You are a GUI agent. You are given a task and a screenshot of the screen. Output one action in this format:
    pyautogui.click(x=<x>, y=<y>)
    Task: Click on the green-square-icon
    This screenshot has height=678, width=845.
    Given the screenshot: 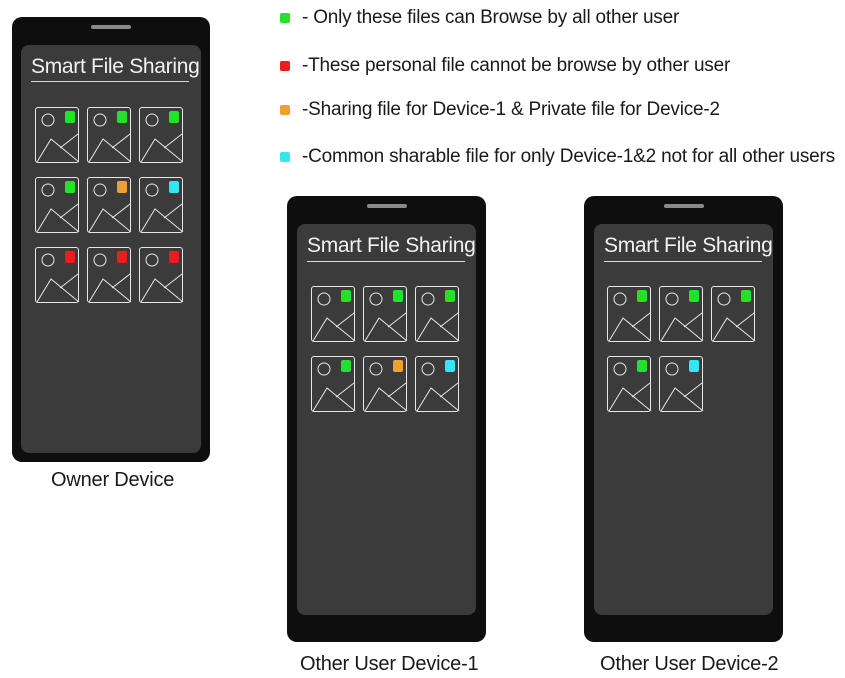 What is the action you would take?
    pyautogui.click(x=285, y=18)
    